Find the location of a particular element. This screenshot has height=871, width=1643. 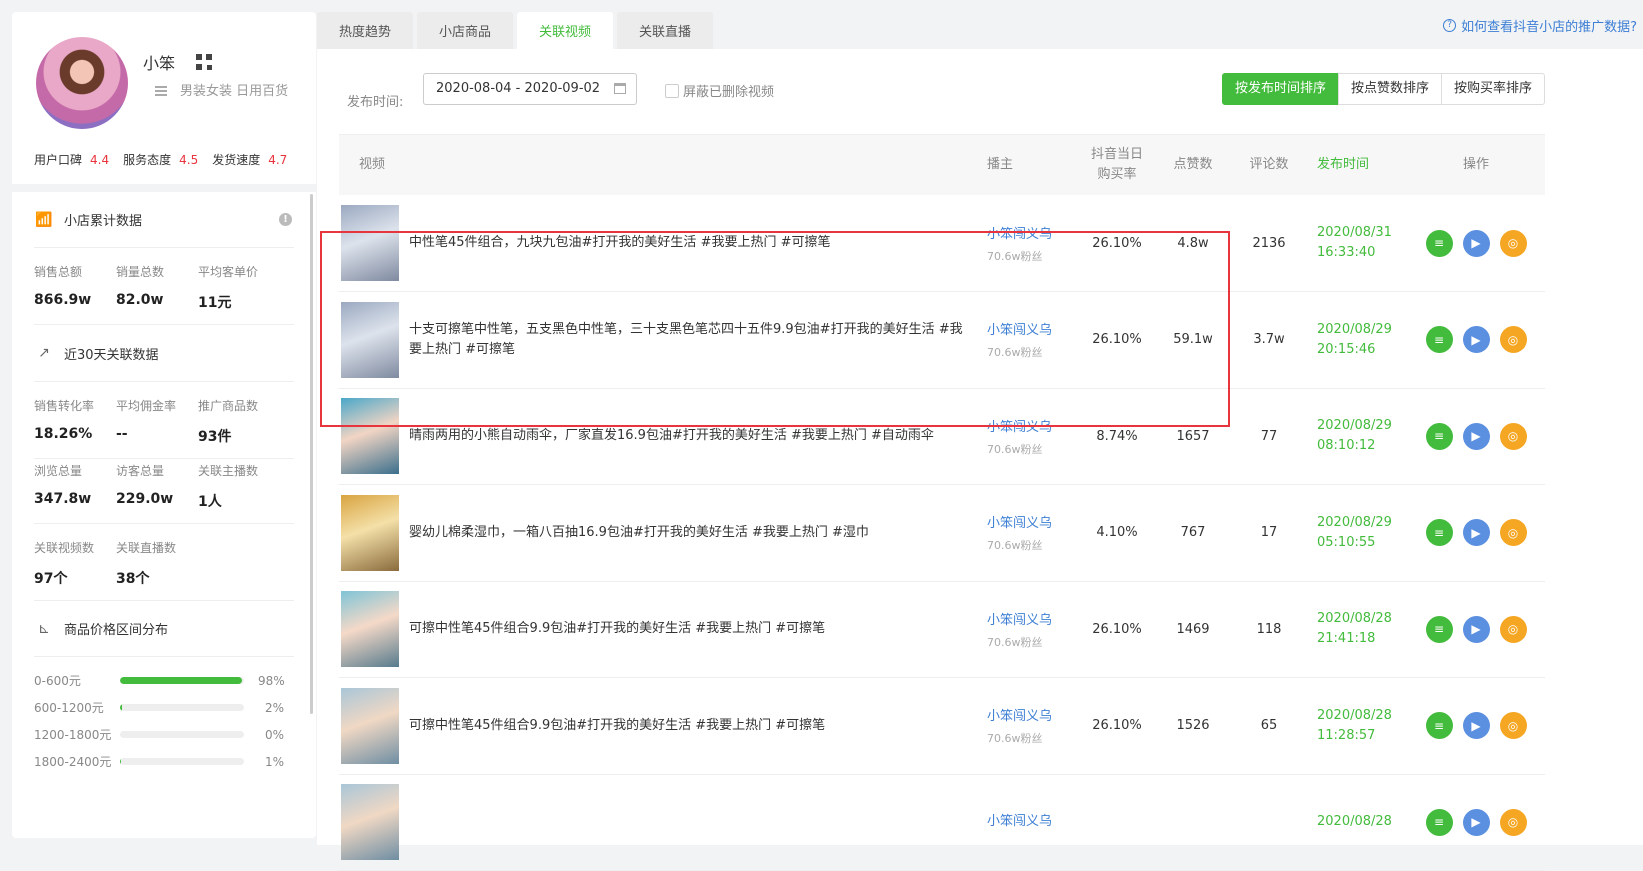

section-title: ↗ 近30天关联数据 is located at coordinates (164, 353).